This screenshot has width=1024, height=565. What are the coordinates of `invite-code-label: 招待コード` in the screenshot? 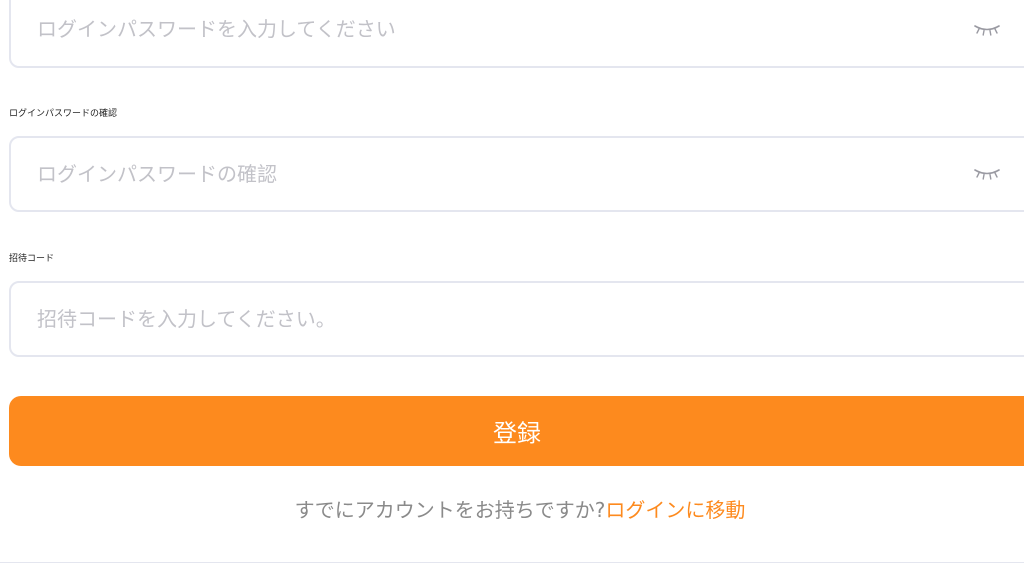 It's located at (32, 259).